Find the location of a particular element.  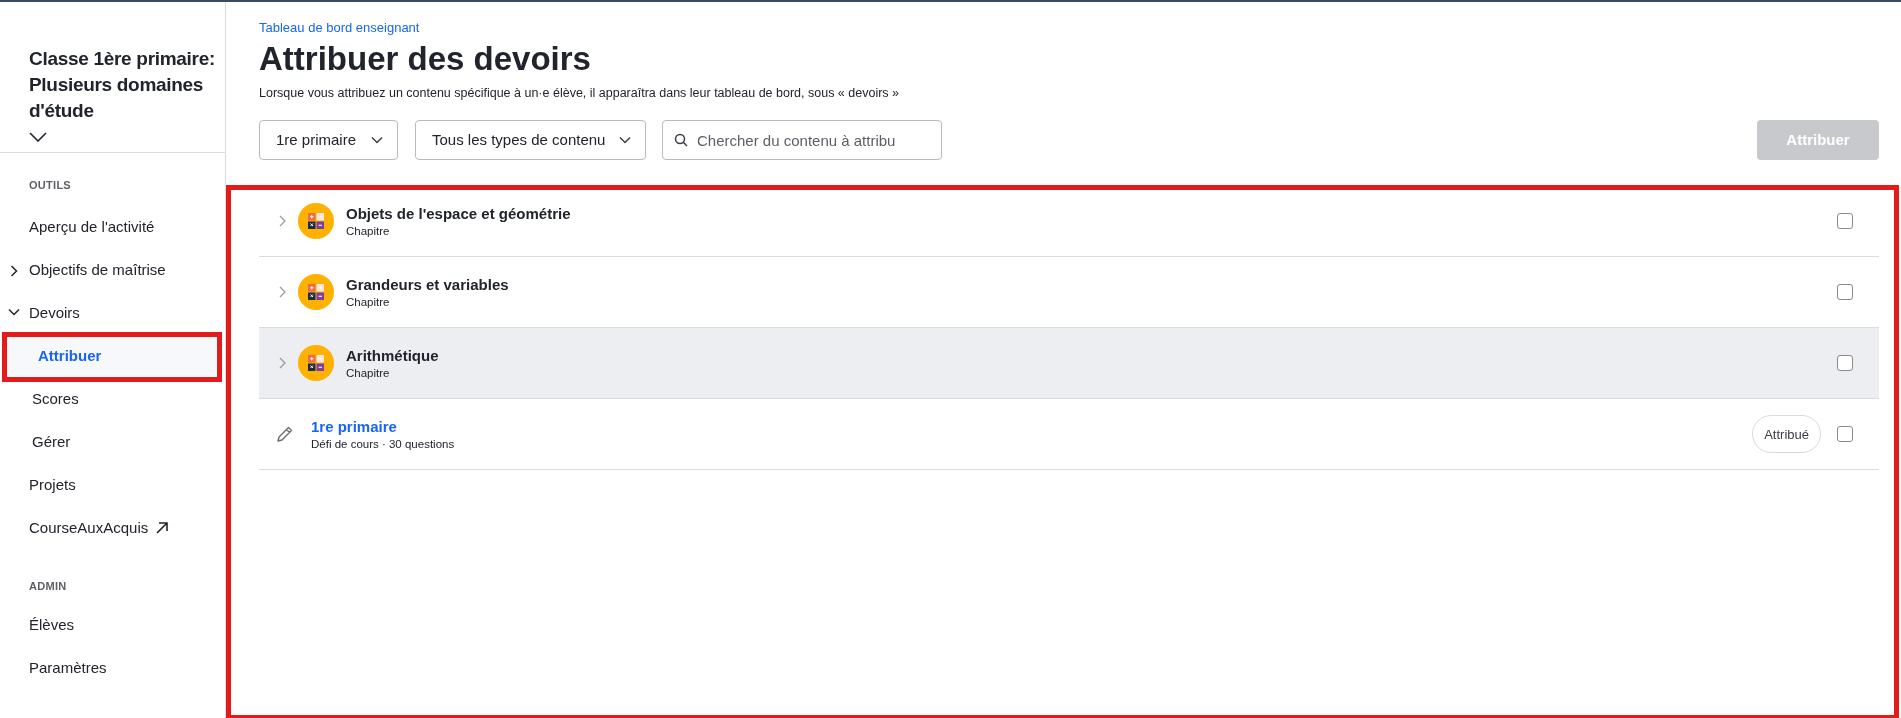

sidebar-item: Attribuer is located at coordinates (111, 356).